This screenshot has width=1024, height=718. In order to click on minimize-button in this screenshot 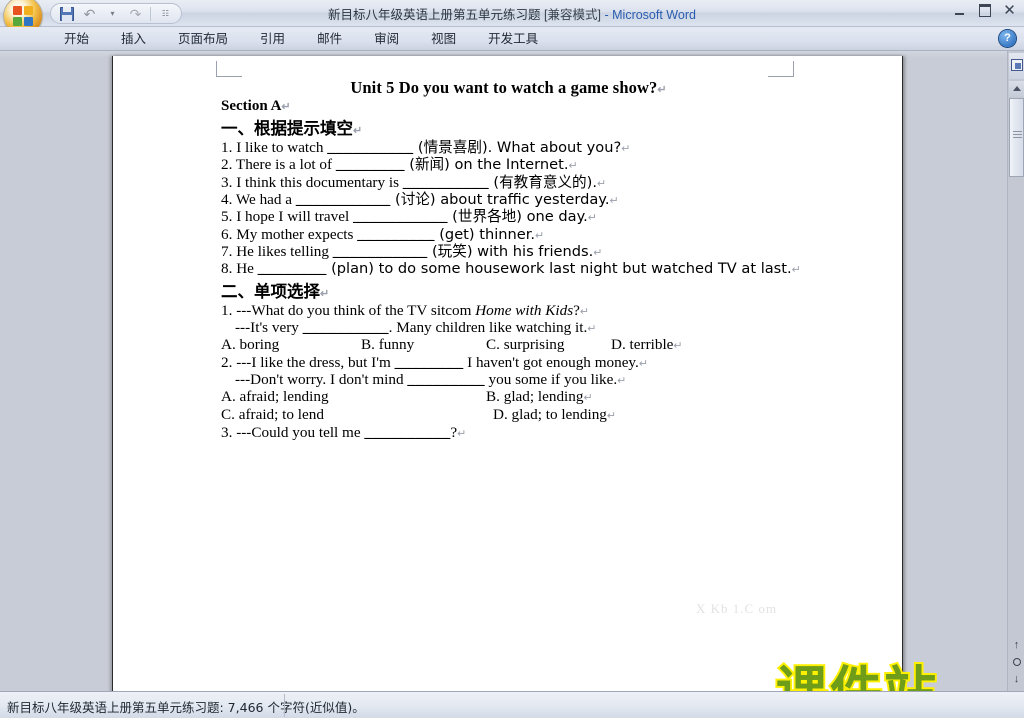, I will do `click(959, 10)`.